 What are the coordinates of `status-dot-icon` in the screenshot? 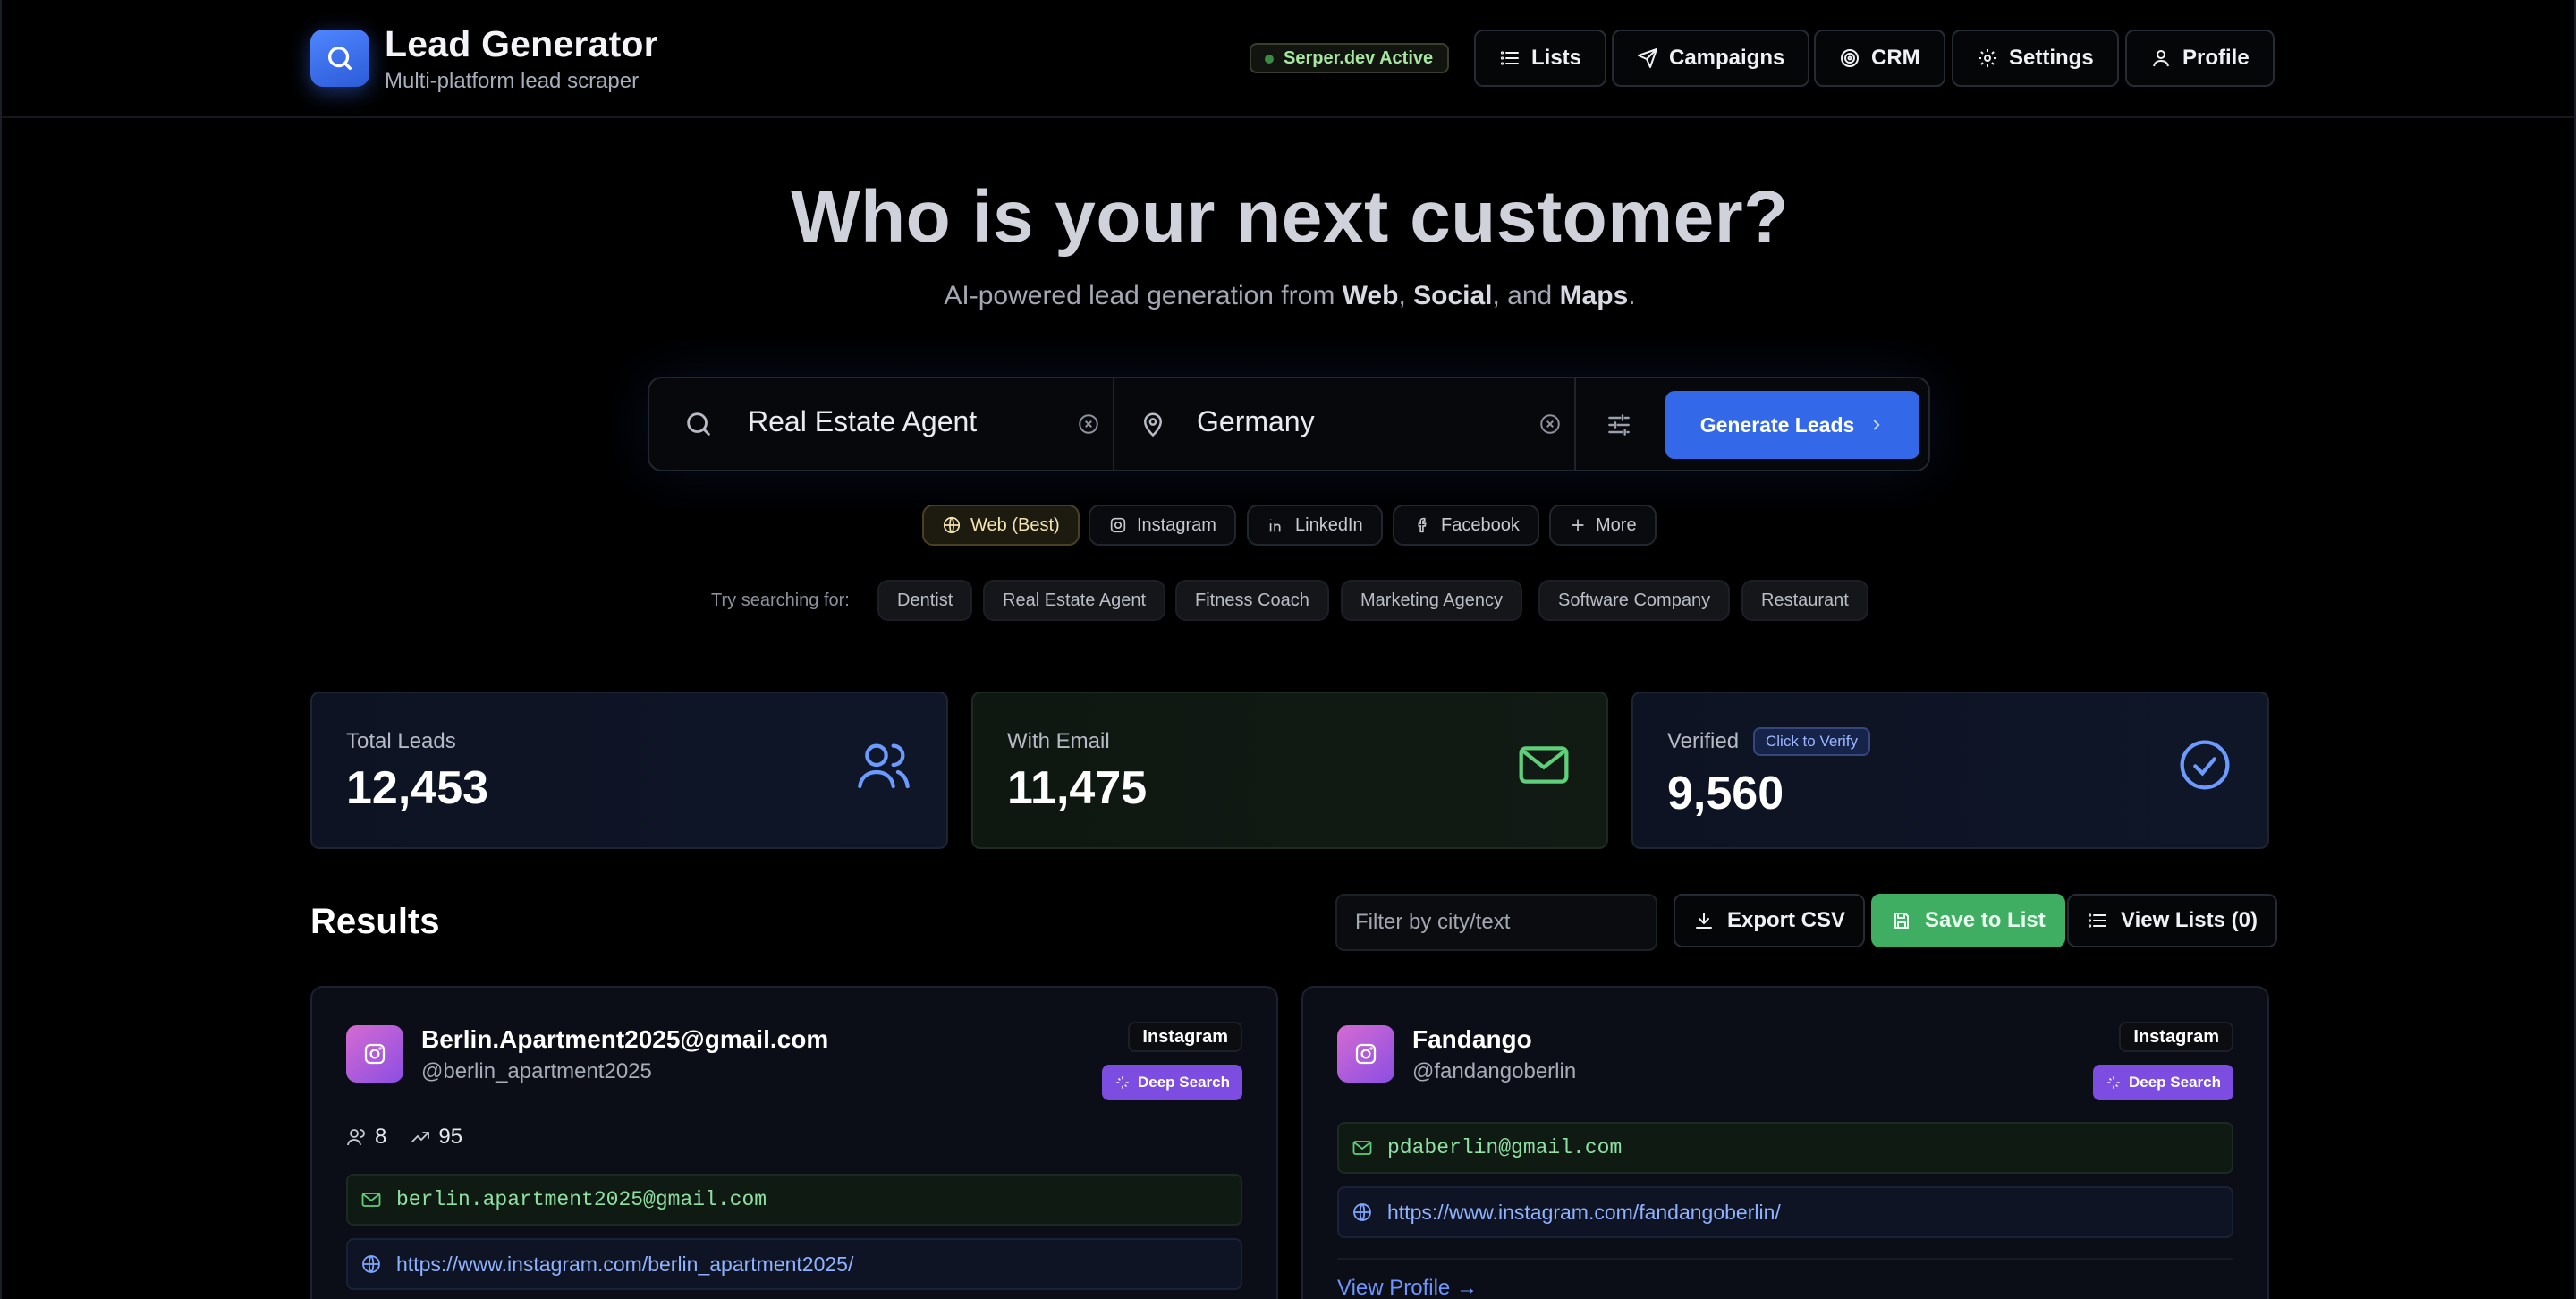 It's located at (1269, 59).